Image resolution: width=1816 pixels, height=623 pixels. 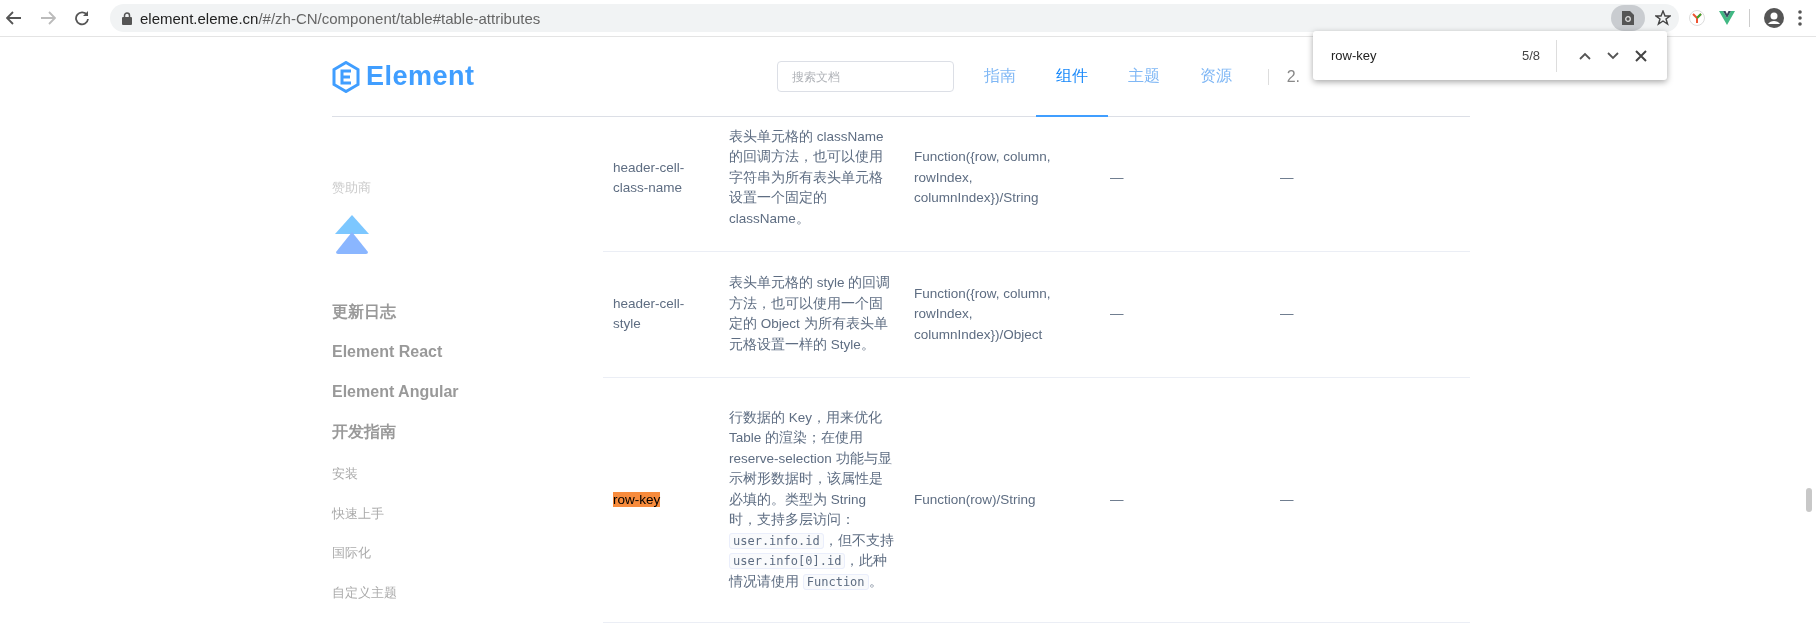 I want to click on sidebar-link: 国际化, so click(x=467, y=553).